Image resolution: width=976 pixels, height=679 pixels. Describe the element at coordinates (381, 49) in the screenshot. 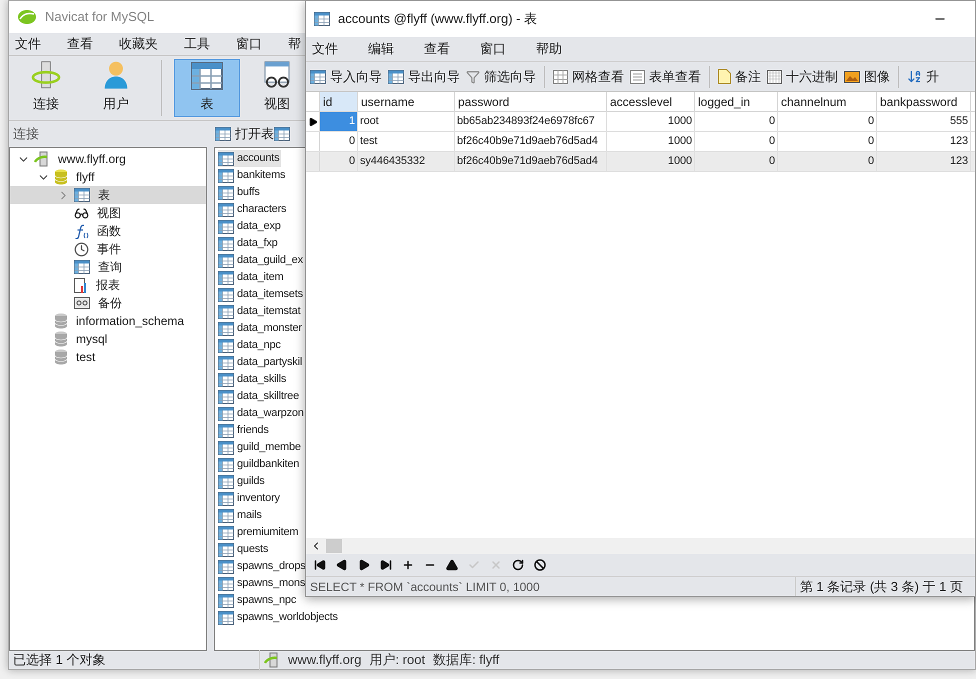

I see `menu-item: 编辑` at that location.